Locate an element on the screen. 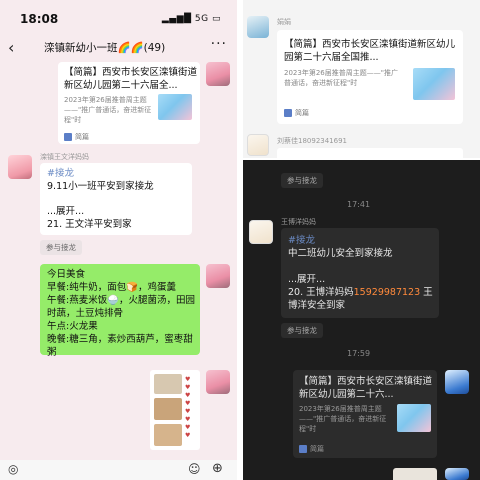 Image resolution: width=480 pixels, height=480 pixels. back-icon: ‹ is located at coordinates (11, 47).